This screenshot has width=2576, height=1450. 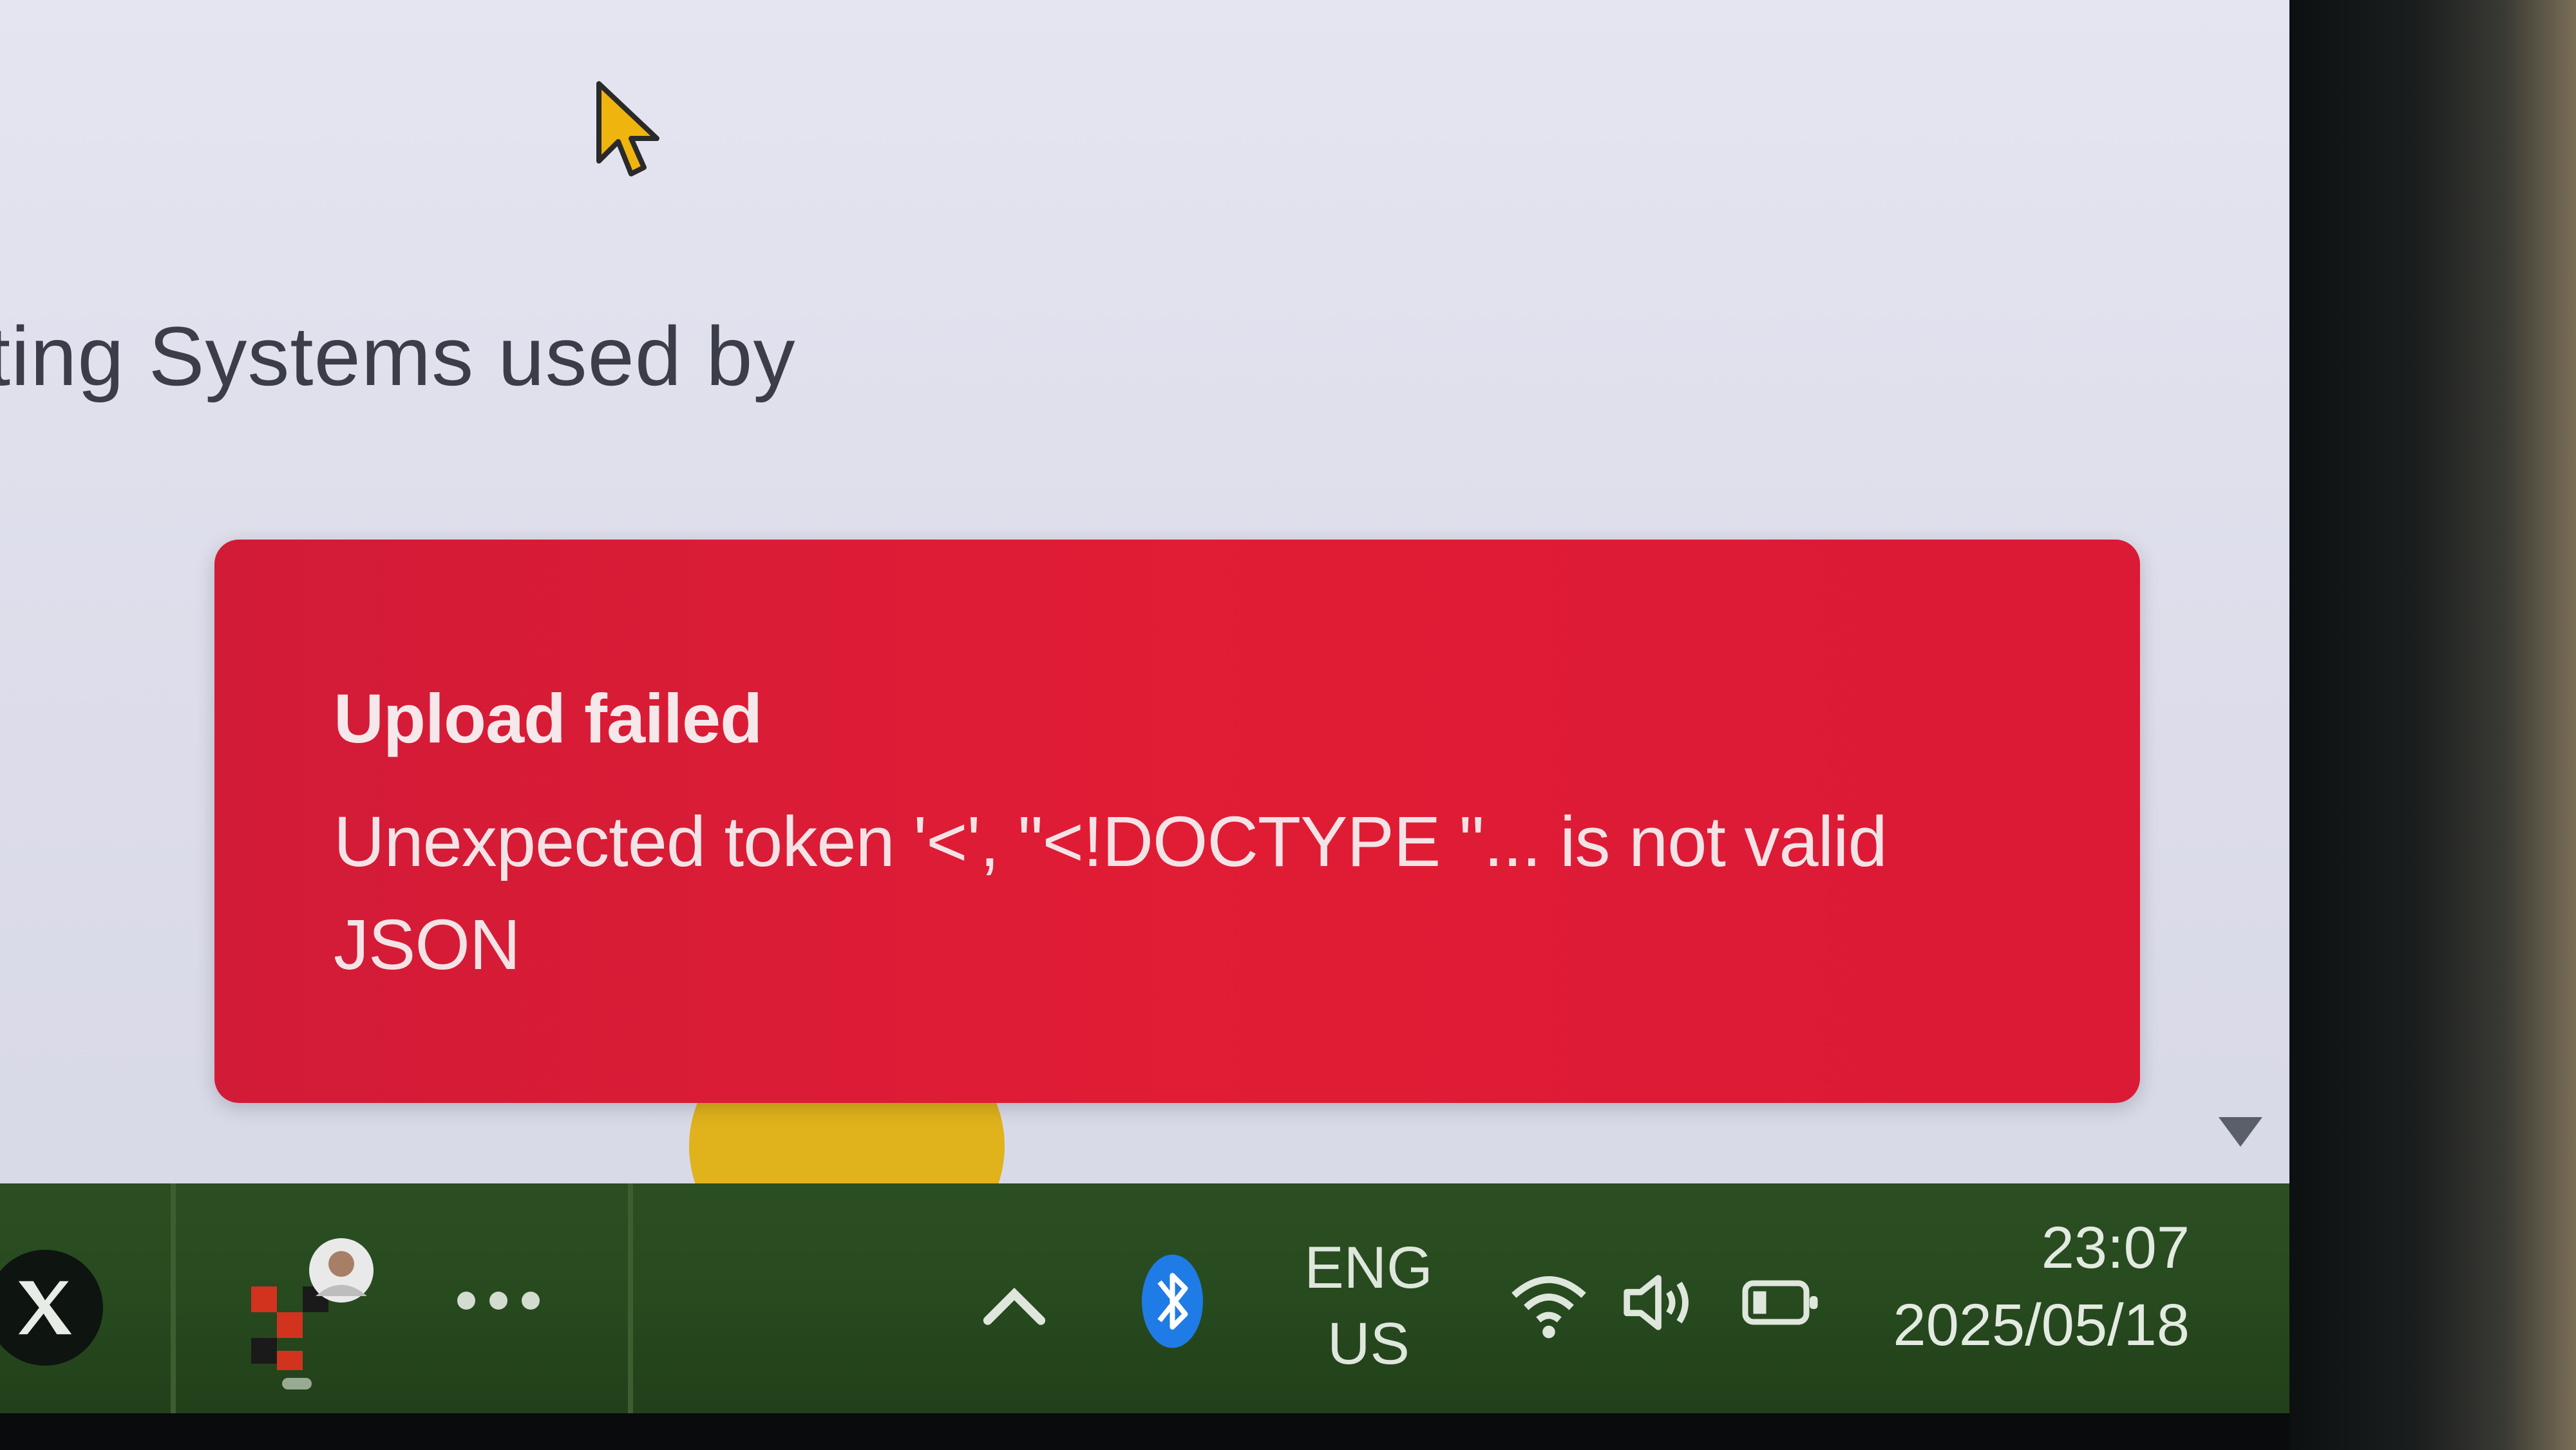 I want to click on chevron-up-icon, so click(x=1014, y=1306).